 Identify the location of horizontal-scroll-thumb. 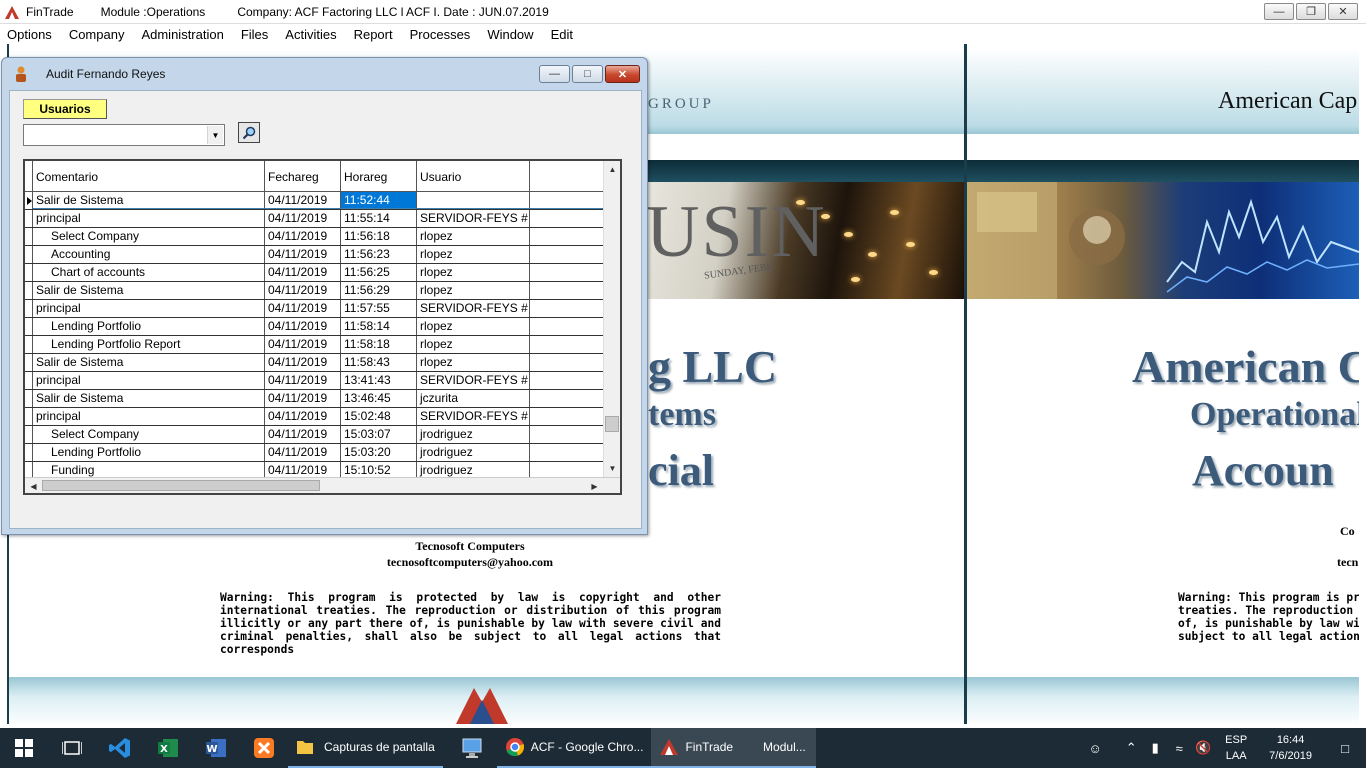
(181, 485).